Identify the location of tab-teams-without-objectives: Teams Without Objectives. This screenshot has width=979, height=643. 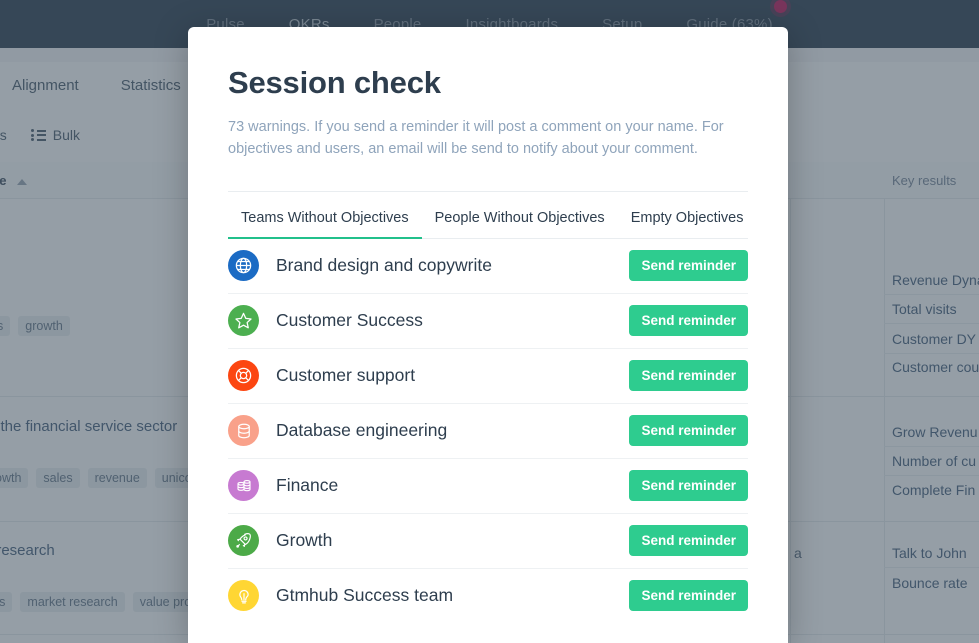
(325, 215).